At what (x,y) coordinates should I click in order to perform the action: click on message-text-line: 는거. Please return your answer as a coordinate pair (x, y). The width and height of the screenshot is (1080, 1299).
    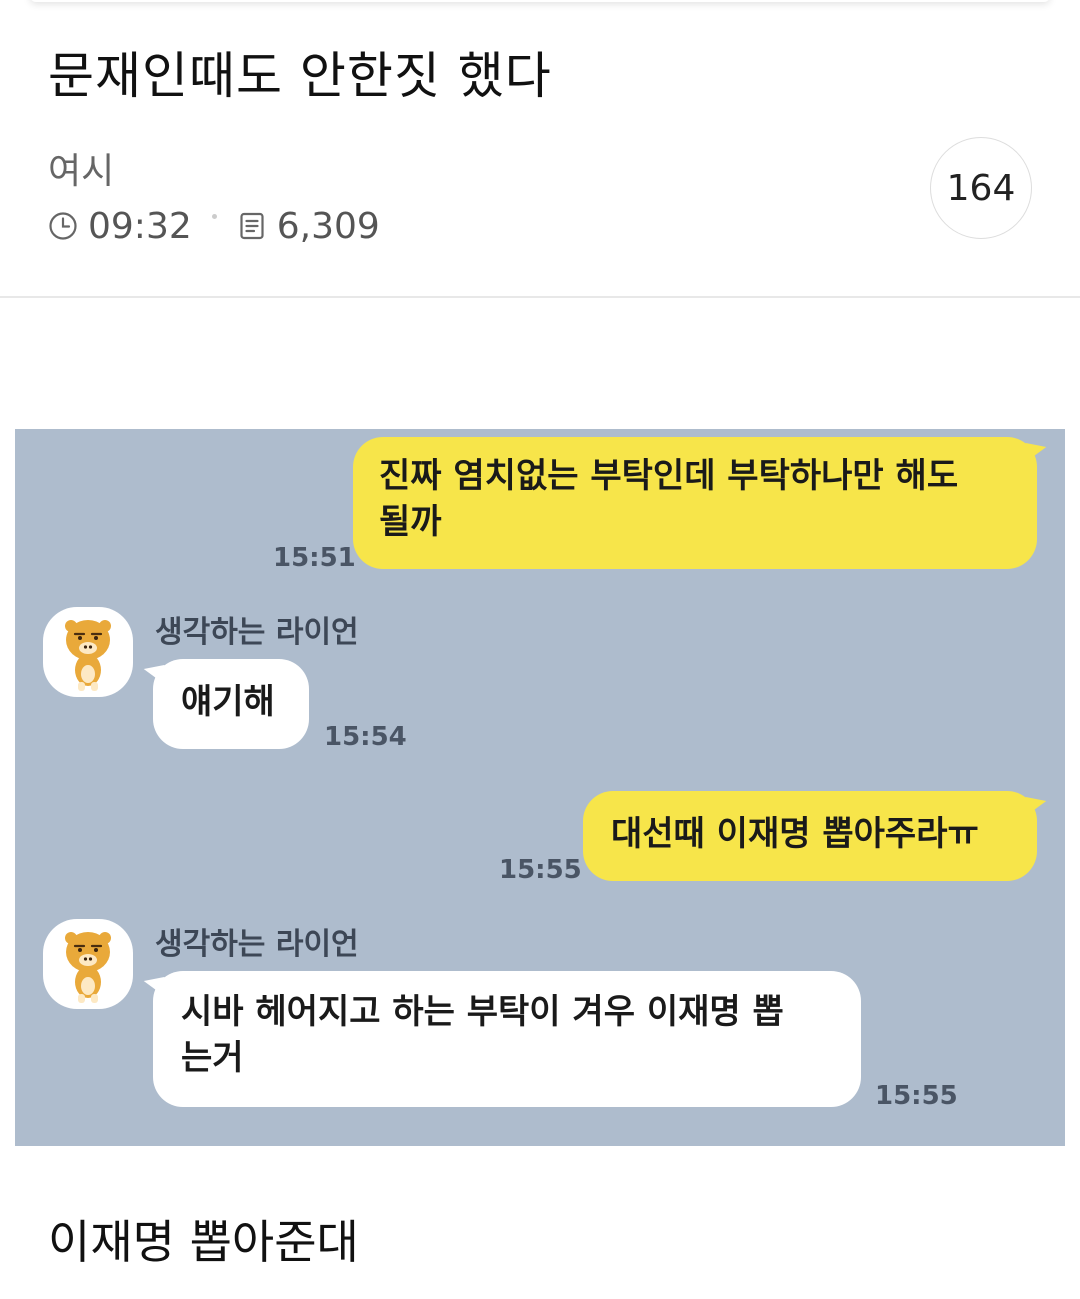
    Looking at the image, I should click on (212, 1058).